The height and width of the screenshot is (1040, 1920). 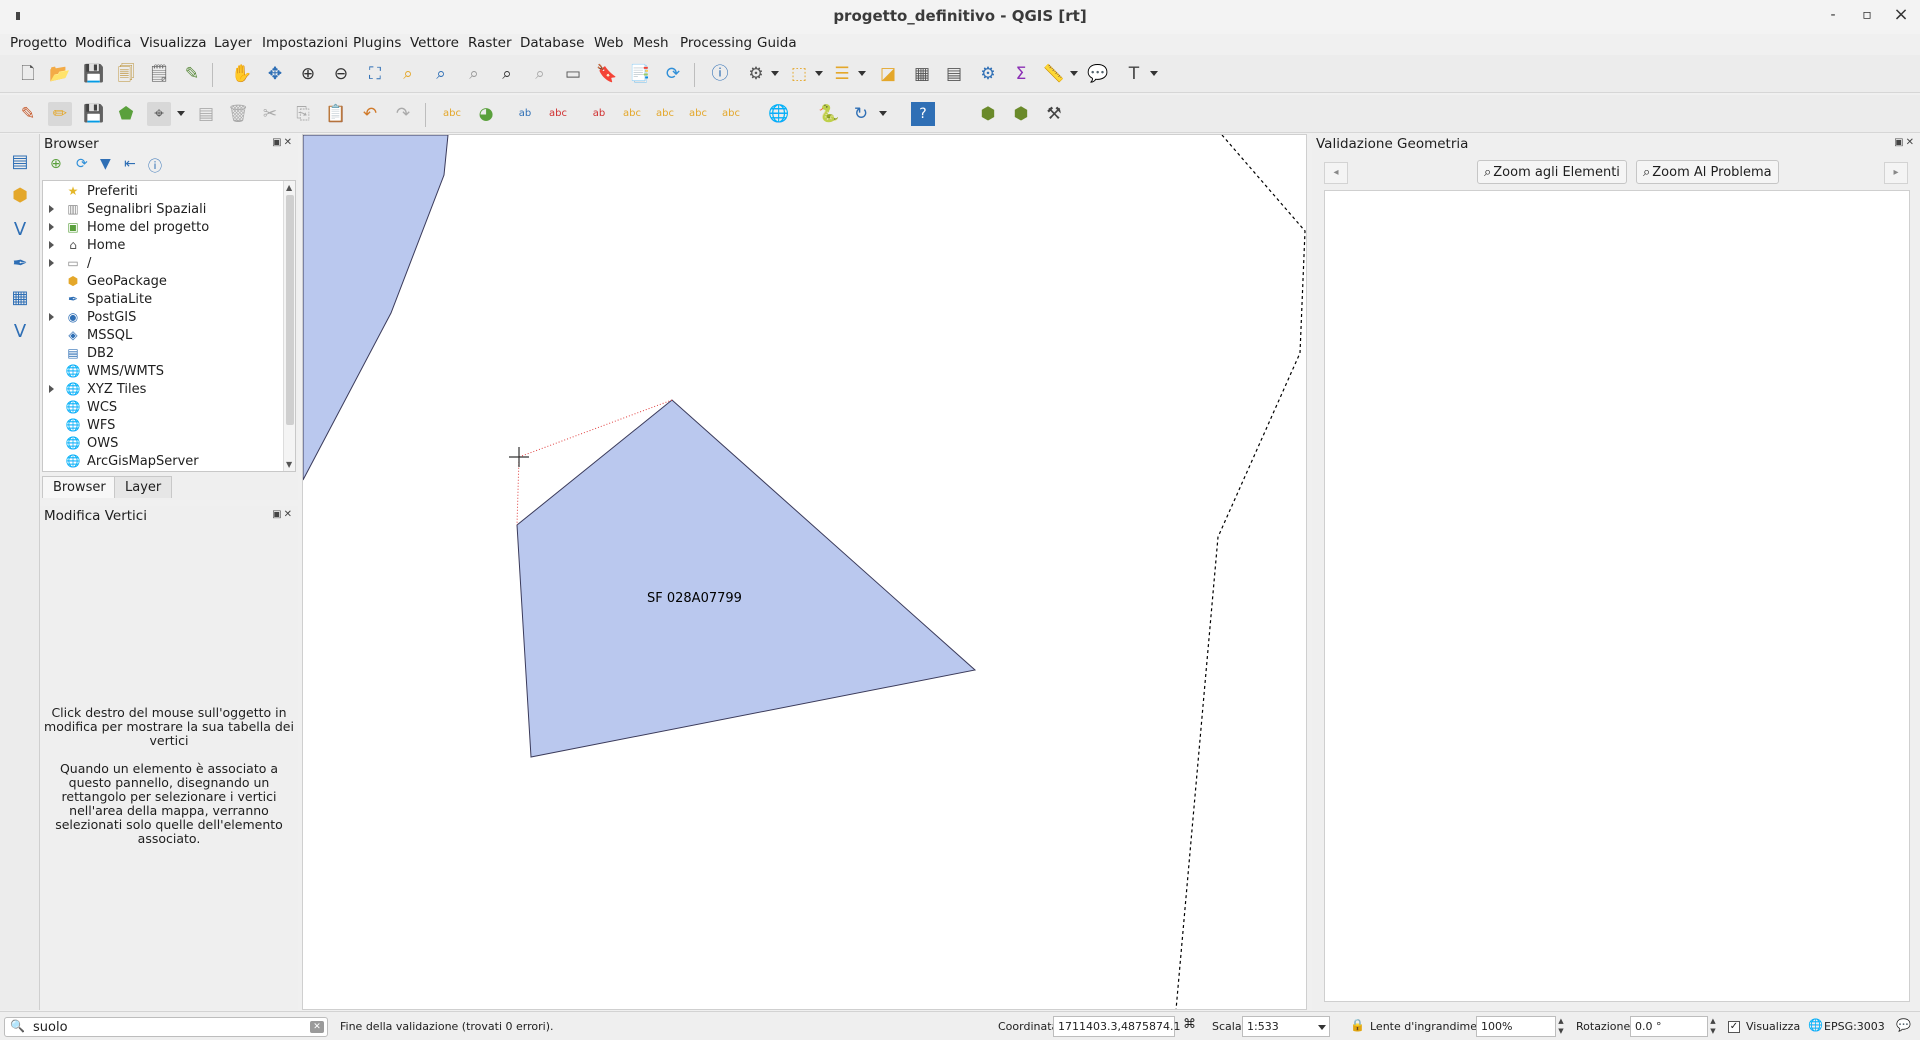 What do you see at coordinates (1516, 1026) in the screenshot?
I see `magnifier-field: 100%` at bounding box center [1516, 1026].